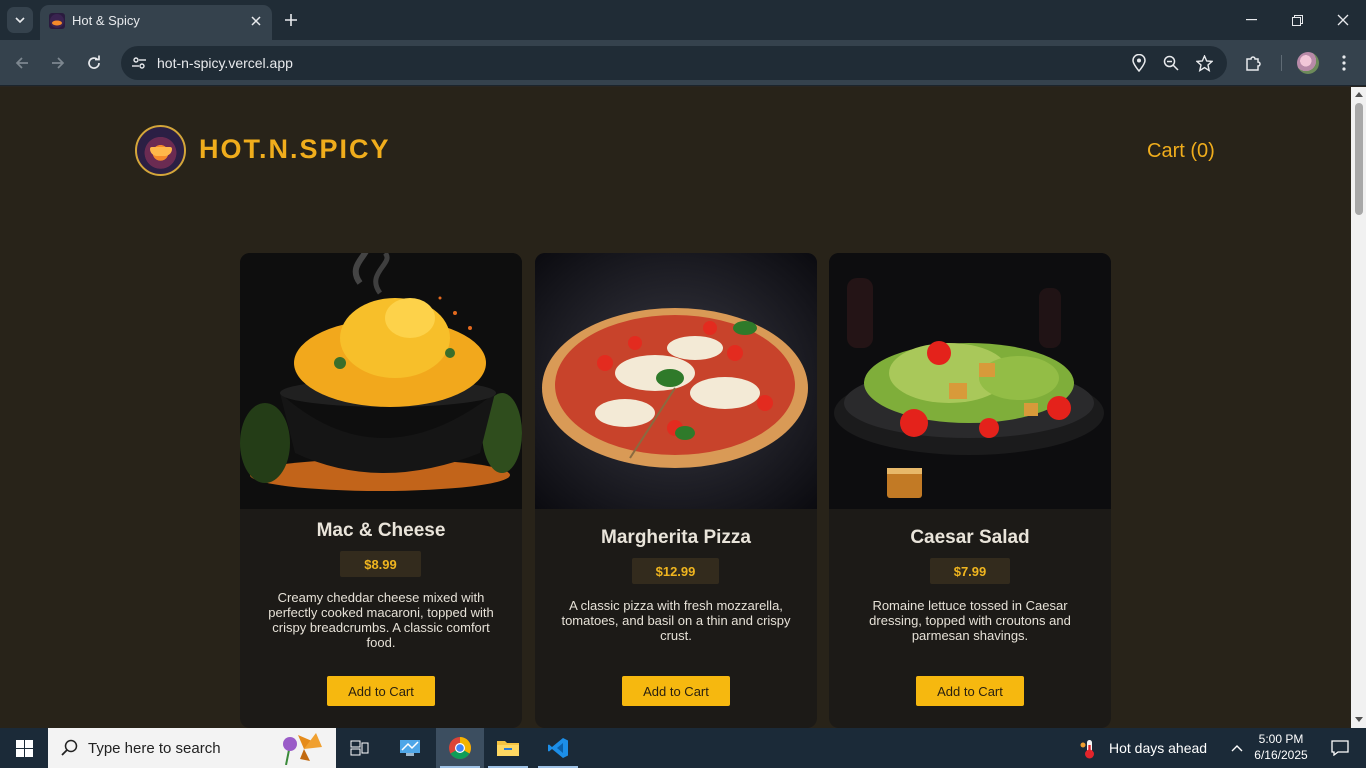 This screenshot has width=1366, height=768. Describe the element at coordinates (302, 749) in the screenshot. I see `butterfly-flower-icon` at that location.